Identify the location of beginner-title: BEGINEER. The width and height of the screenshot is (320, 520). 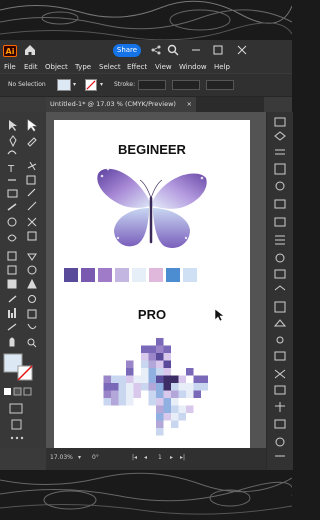
(152, 149).